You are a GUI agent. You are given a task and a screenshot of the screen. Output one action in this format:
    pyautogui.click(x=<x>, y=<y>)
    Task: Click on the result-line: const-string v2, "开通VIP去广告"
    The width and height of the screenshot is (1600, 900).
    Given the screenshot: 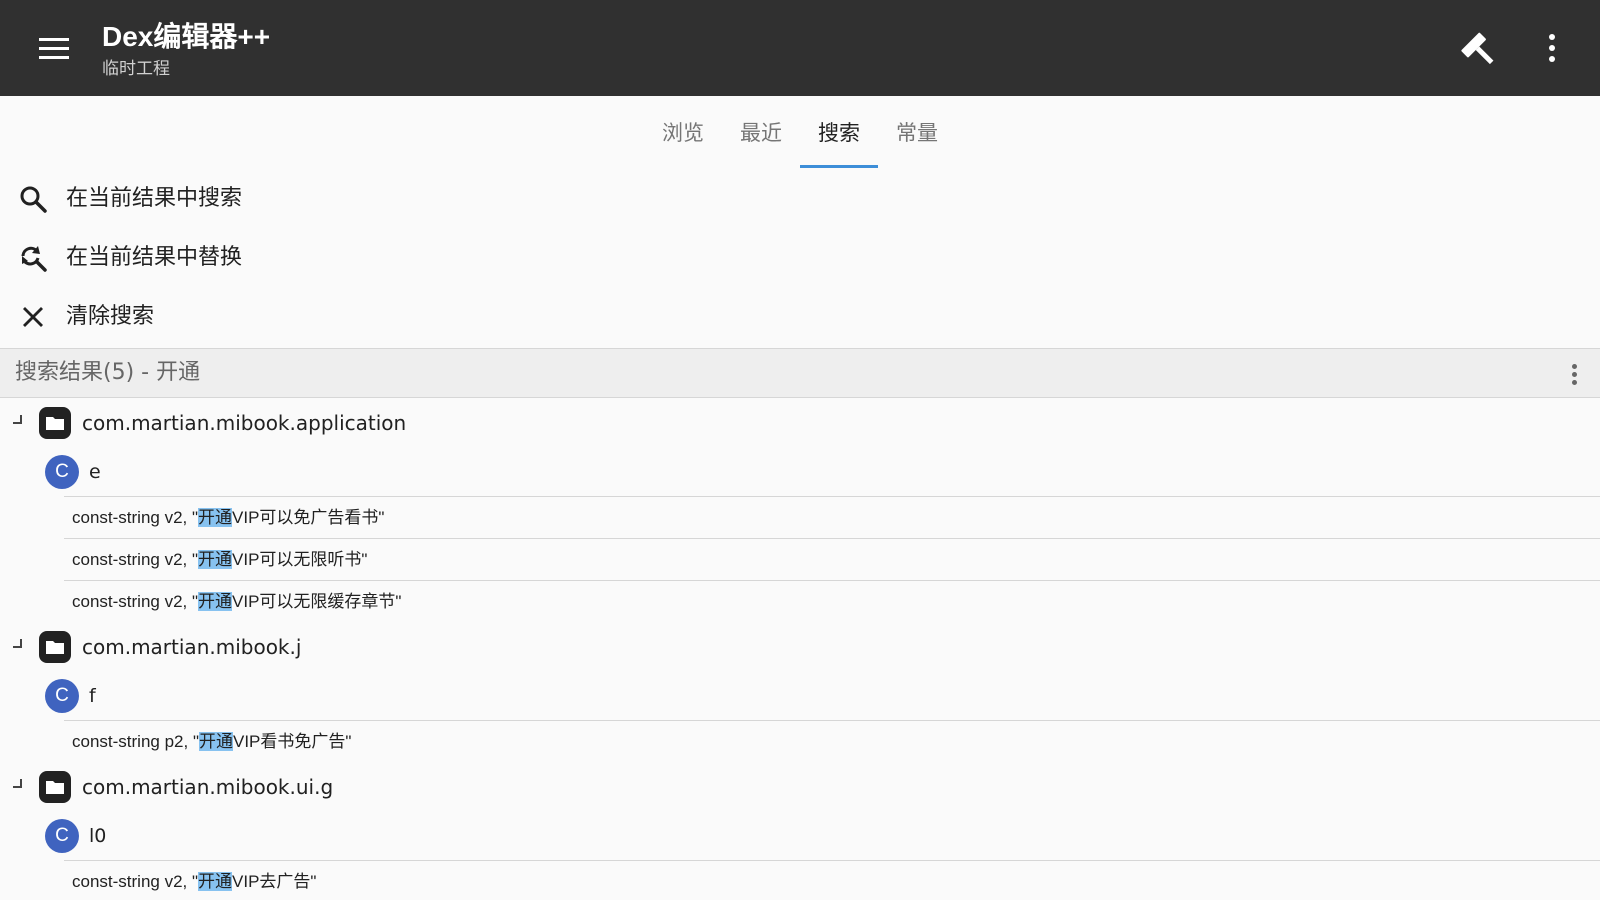 What is the action you would take?
    pyautogui.click(x=832, y=880)
    